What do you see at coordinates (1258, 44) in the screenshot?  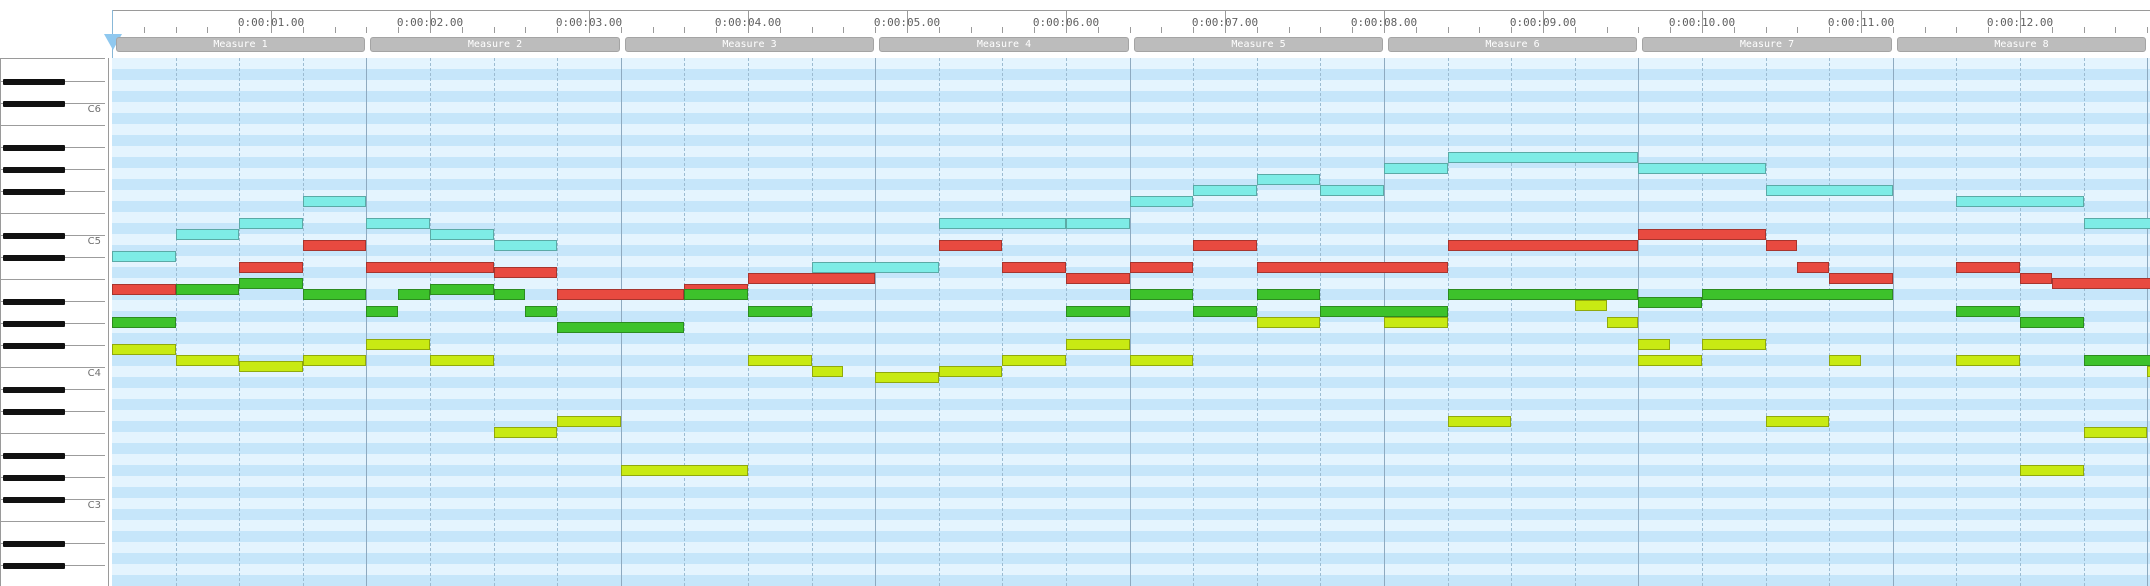 I see `measure-5-header: Measure 5` at bounding box center [1258, 44].